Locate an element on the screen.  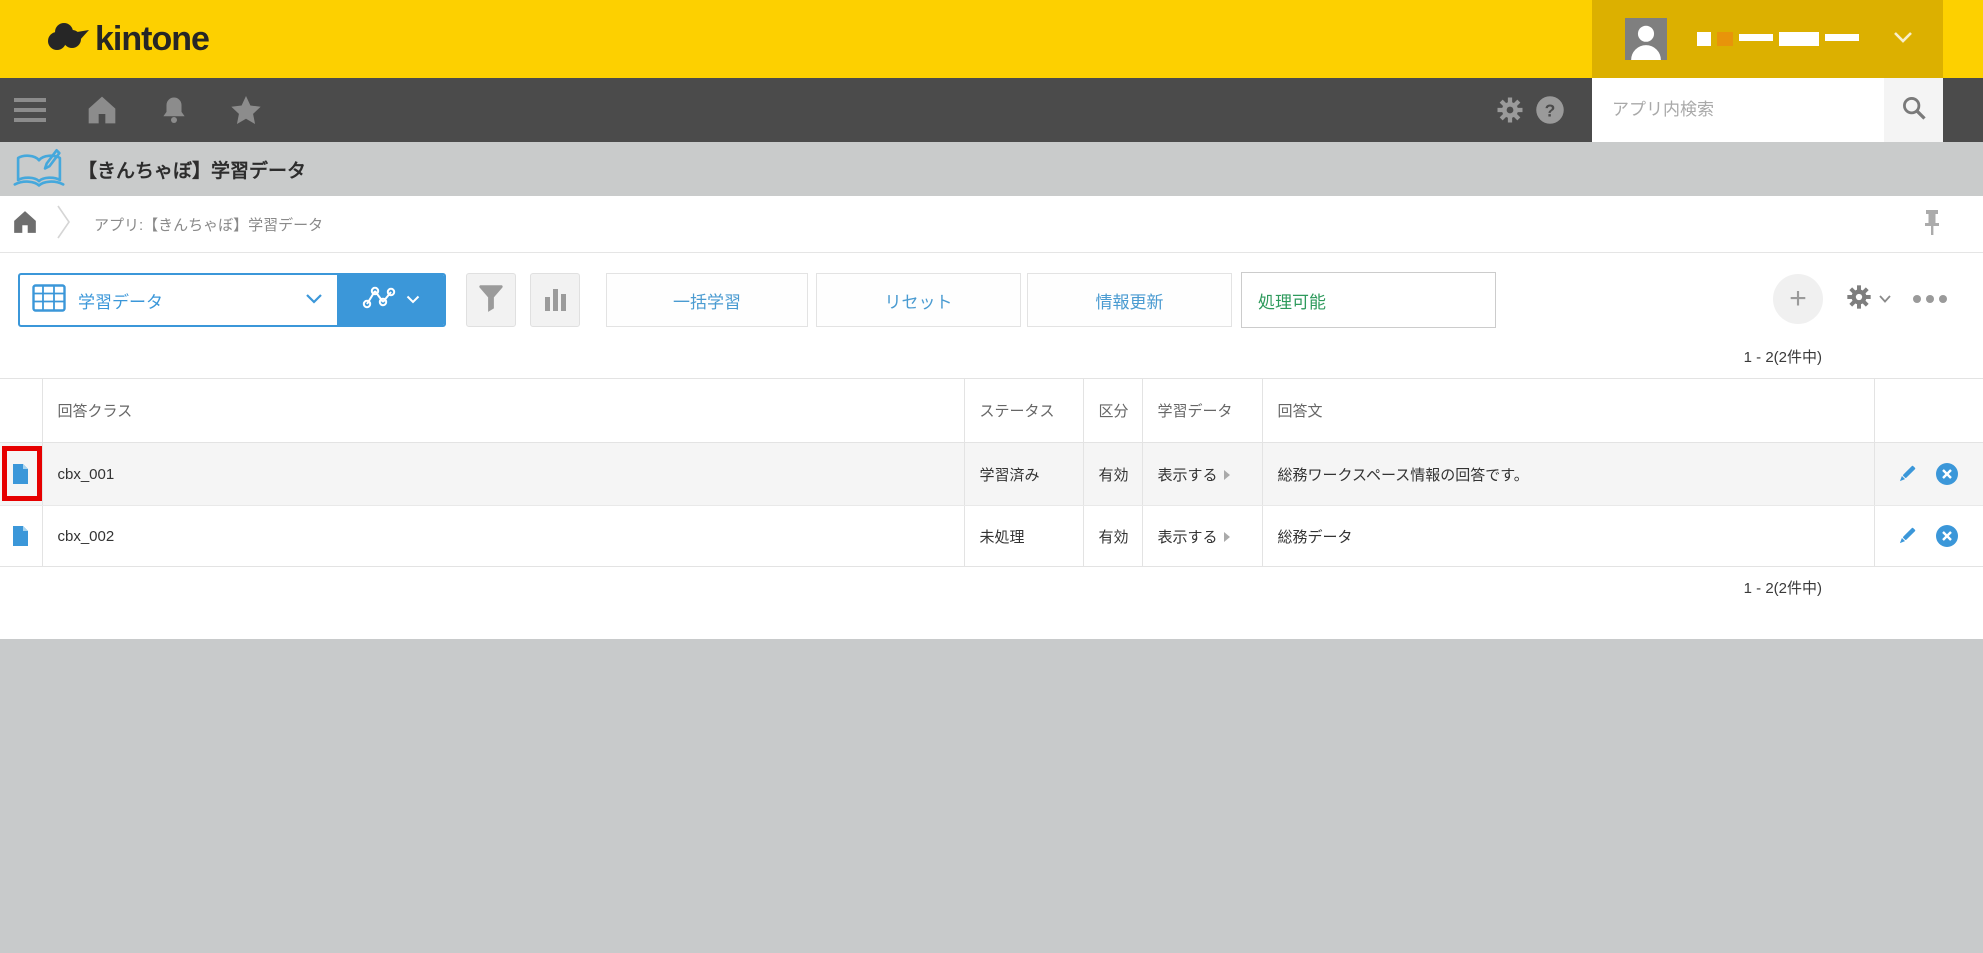
cell-status: 未処理 is located at coordinates (1024, 536).